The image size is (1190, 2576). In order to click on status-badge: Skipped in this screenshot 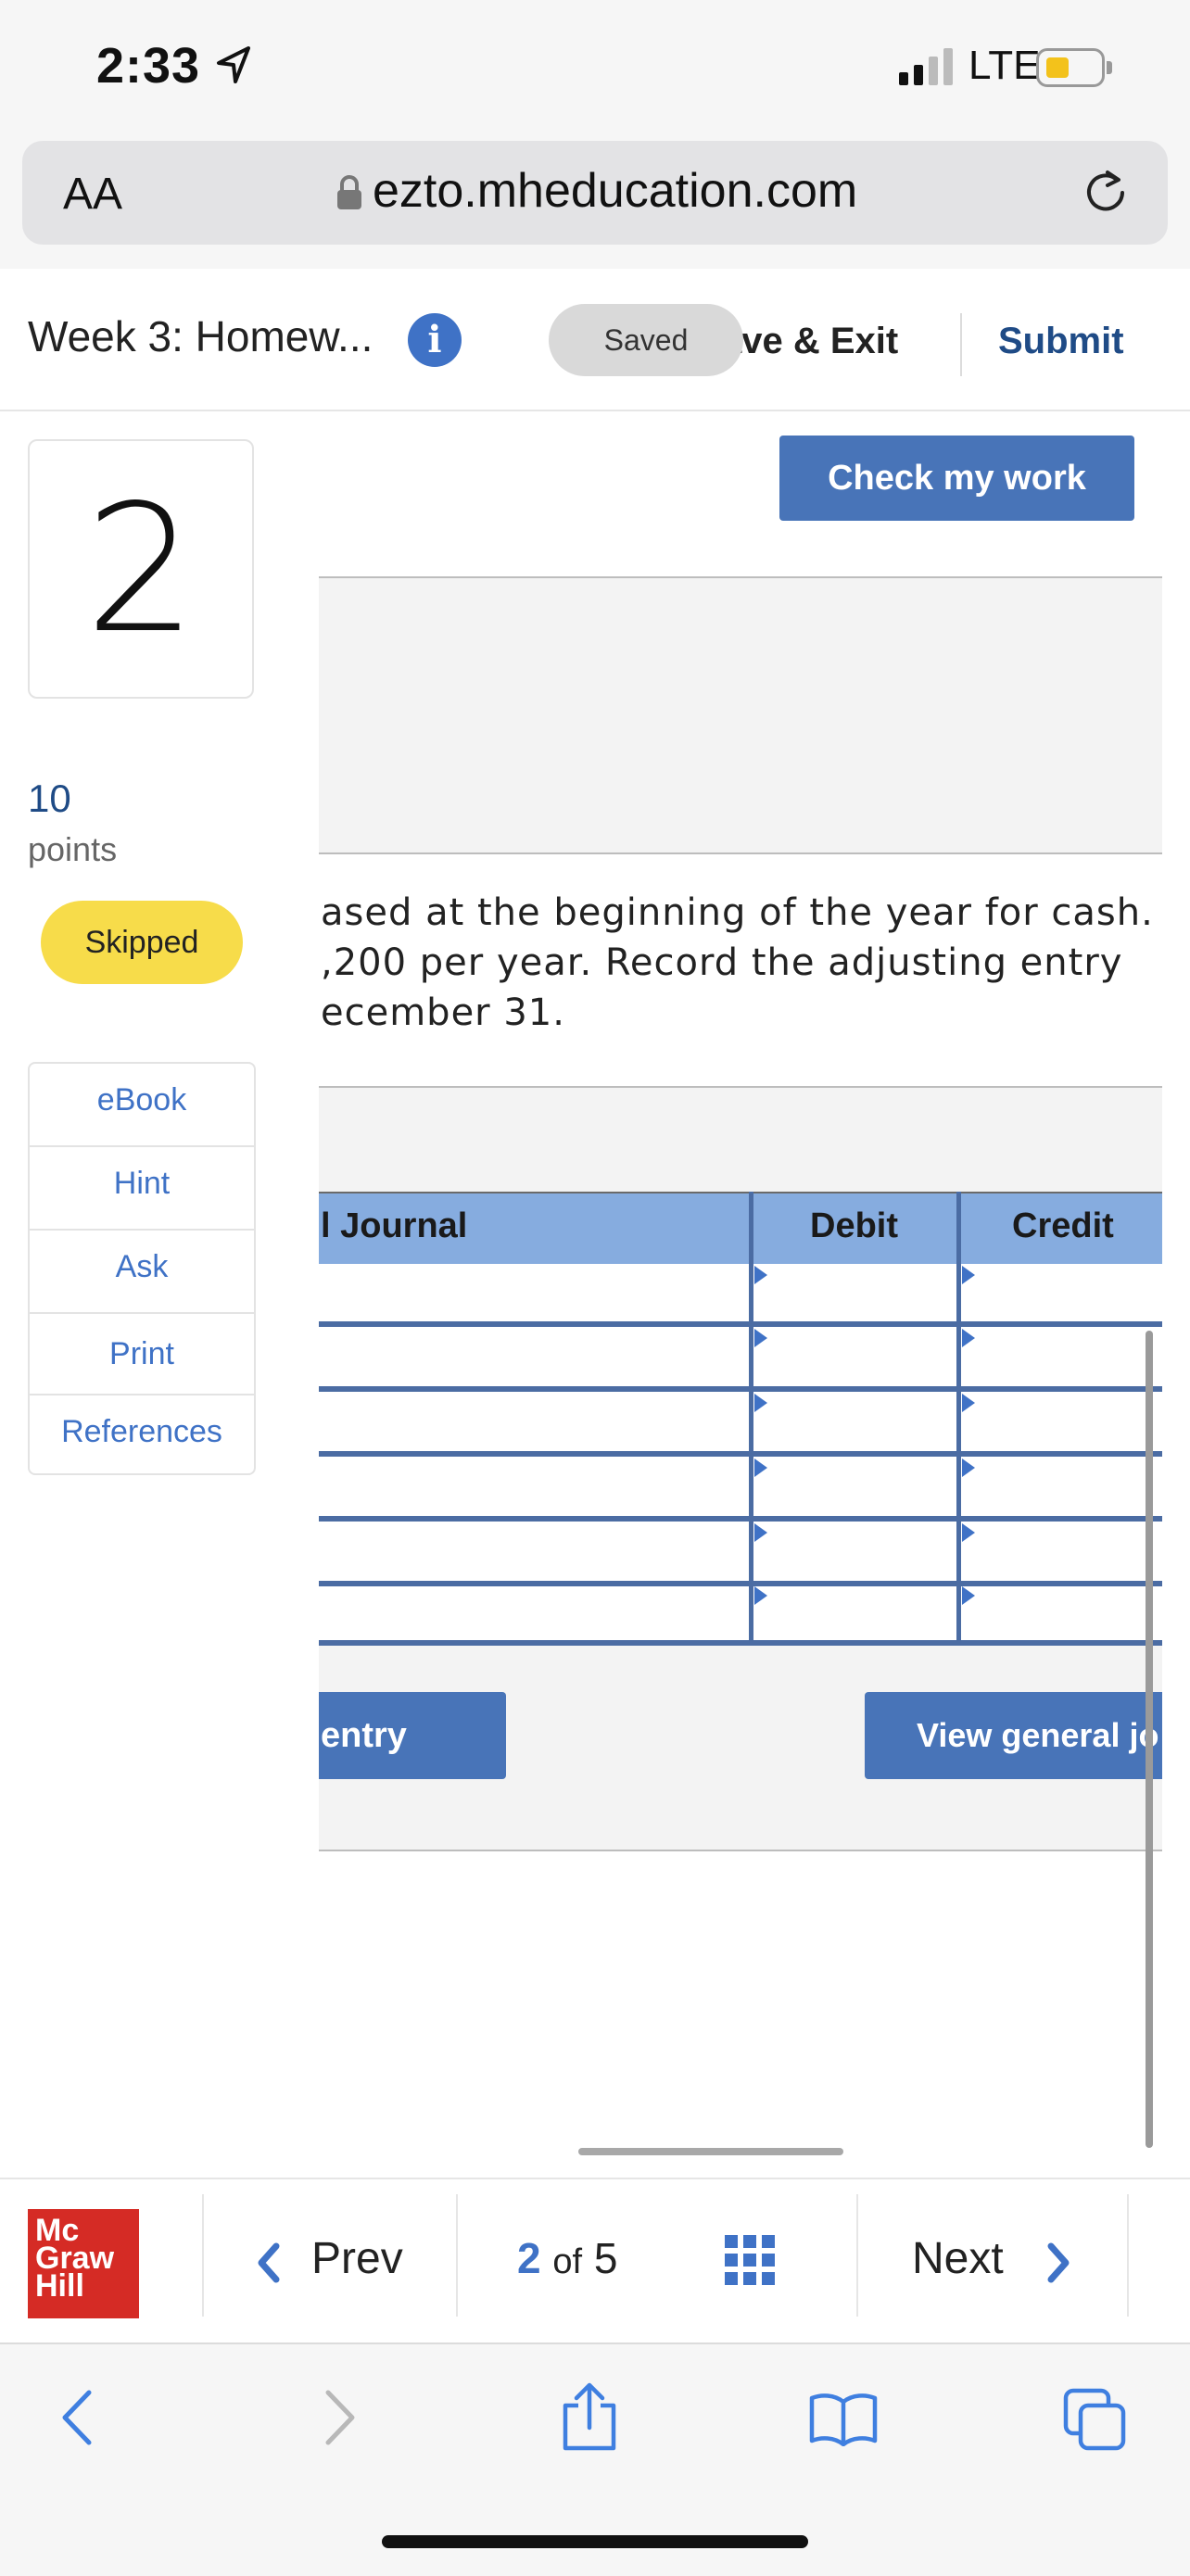, I will do `click(142, 943)`.